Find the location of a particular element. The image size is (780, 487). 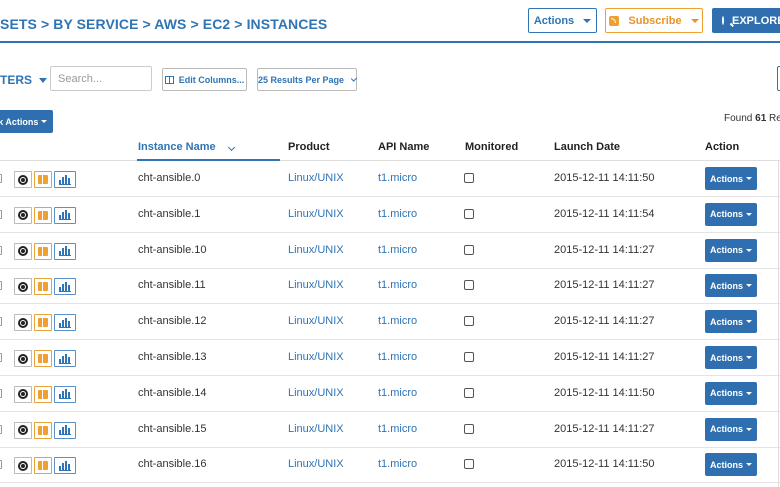

column-header-monitored: Monitored is located at coordinates (491, 147).